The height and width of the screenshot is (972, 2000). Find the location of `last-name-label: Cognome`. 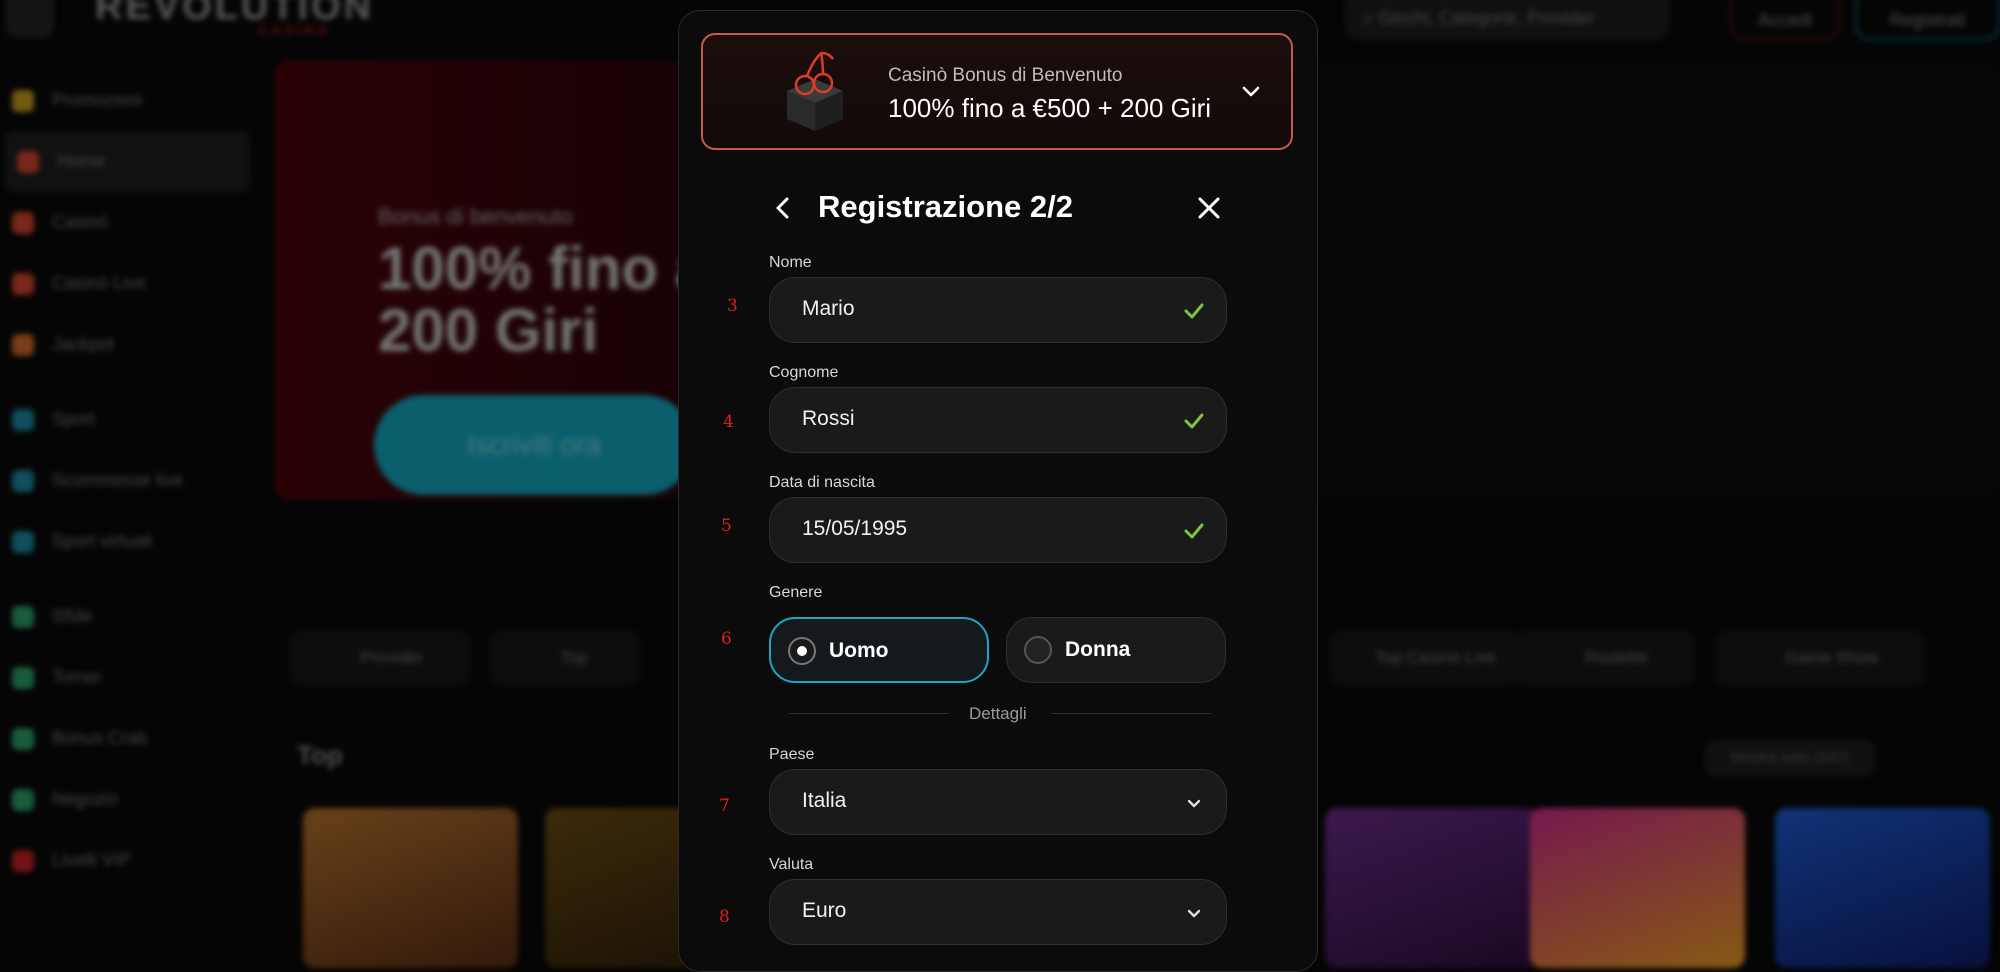

last-name-label: Cognome is located at coordinates (804, 372).